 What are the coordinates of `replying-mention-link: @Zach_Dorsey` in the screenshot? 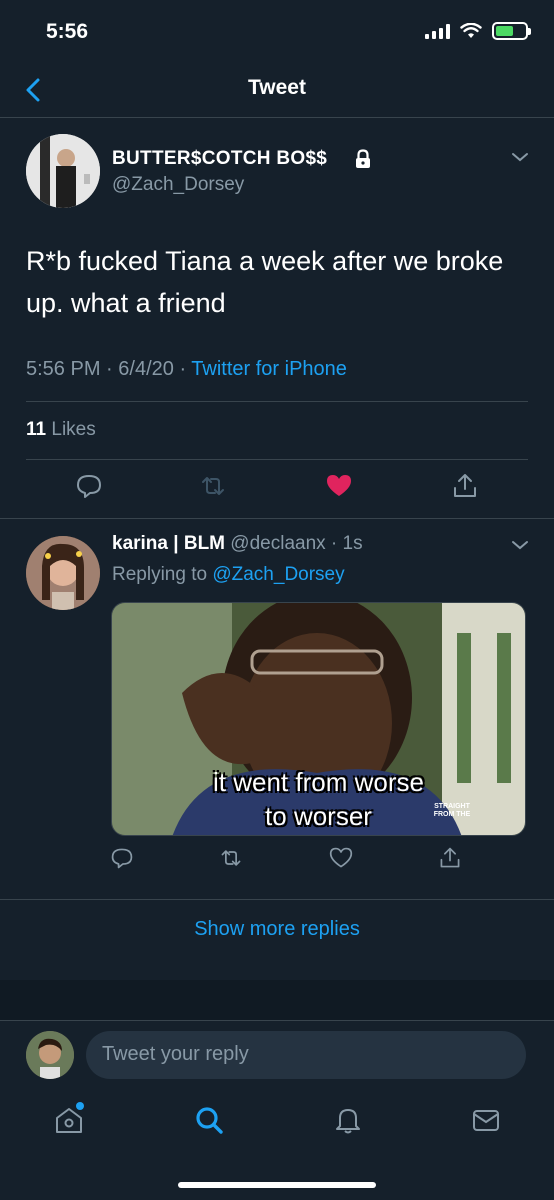 It's located at (278, 574).